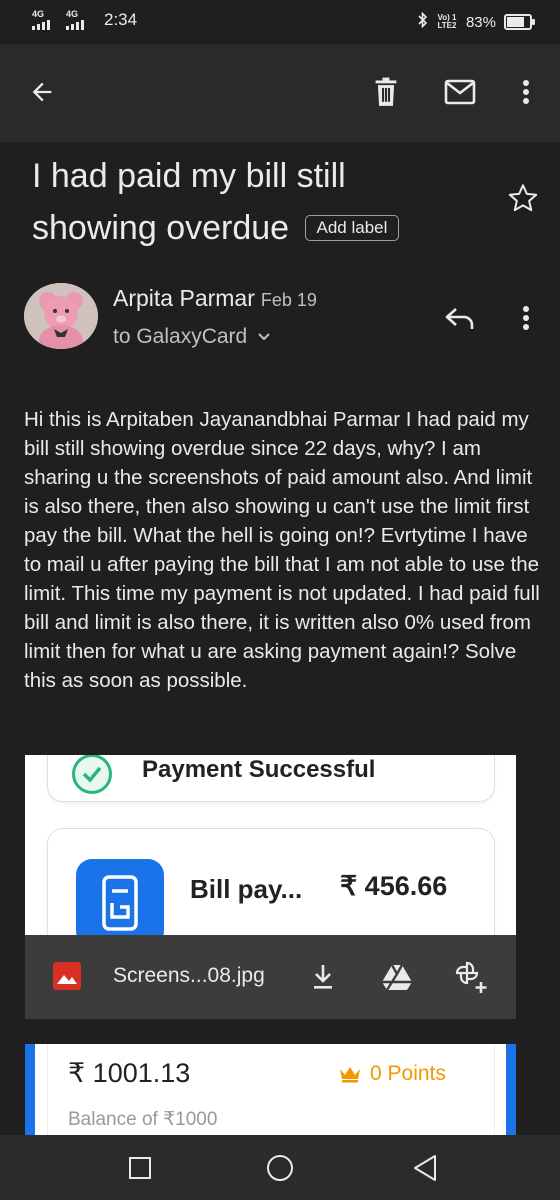 This screenshot has height=1200, width=560. I want to click on points-text: 0 Points, so click(408, 1073).